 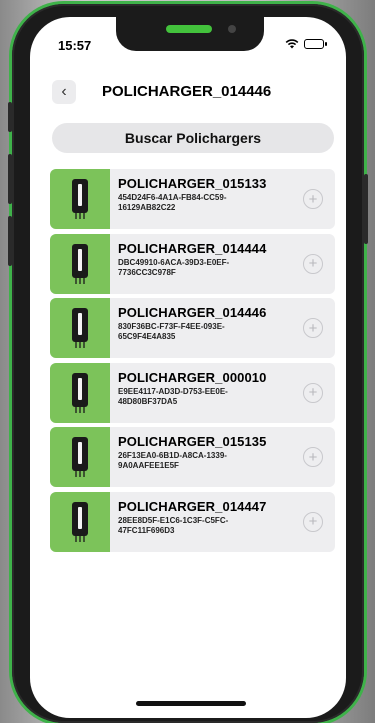 What do you see at coordinates (192, 442) in the screenshot?
I see `device-name: POLICHARGER_015135` at bounding box center [192, 442].